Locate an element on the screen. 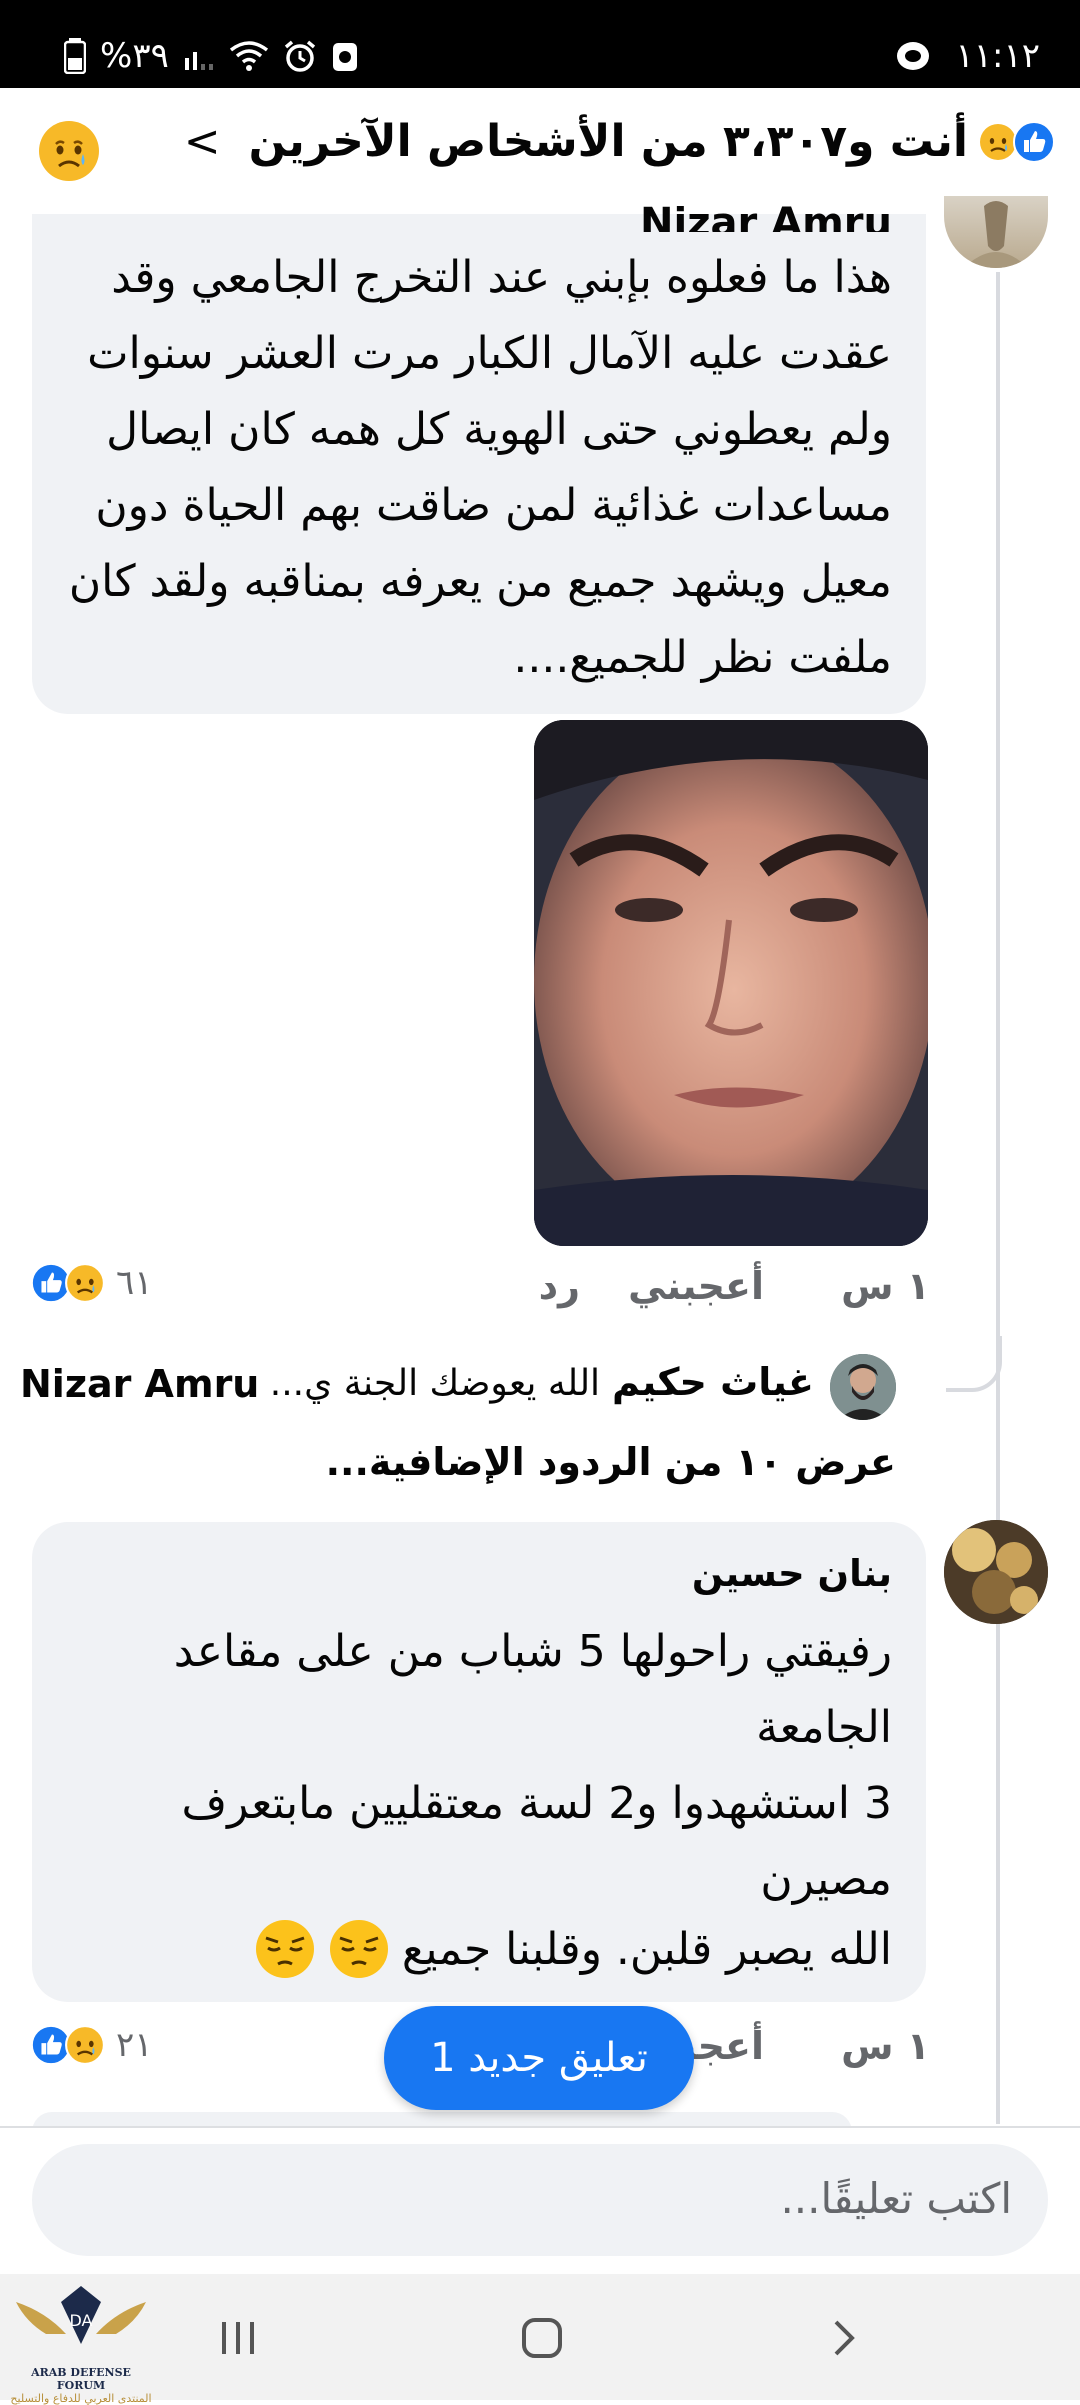  comment-author: Nizar Amru is located at coordinates (766, 219).